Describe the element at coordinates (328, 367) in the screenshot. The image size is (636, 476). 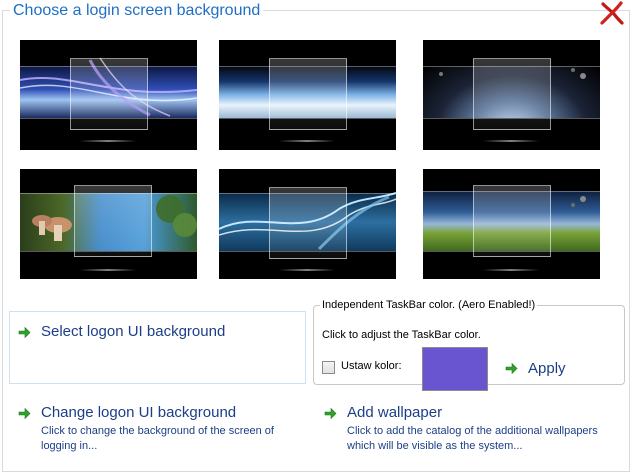
I see `ustaw-kolor-checkbox` at that location.